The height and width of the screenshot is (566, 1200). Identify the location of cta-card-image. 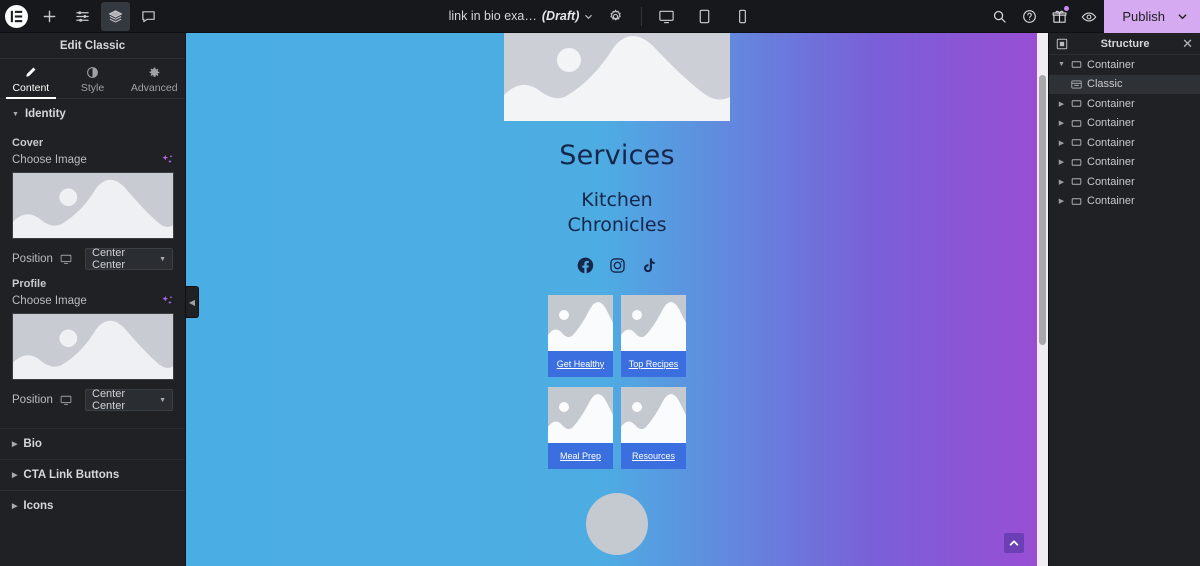
(580, 323).